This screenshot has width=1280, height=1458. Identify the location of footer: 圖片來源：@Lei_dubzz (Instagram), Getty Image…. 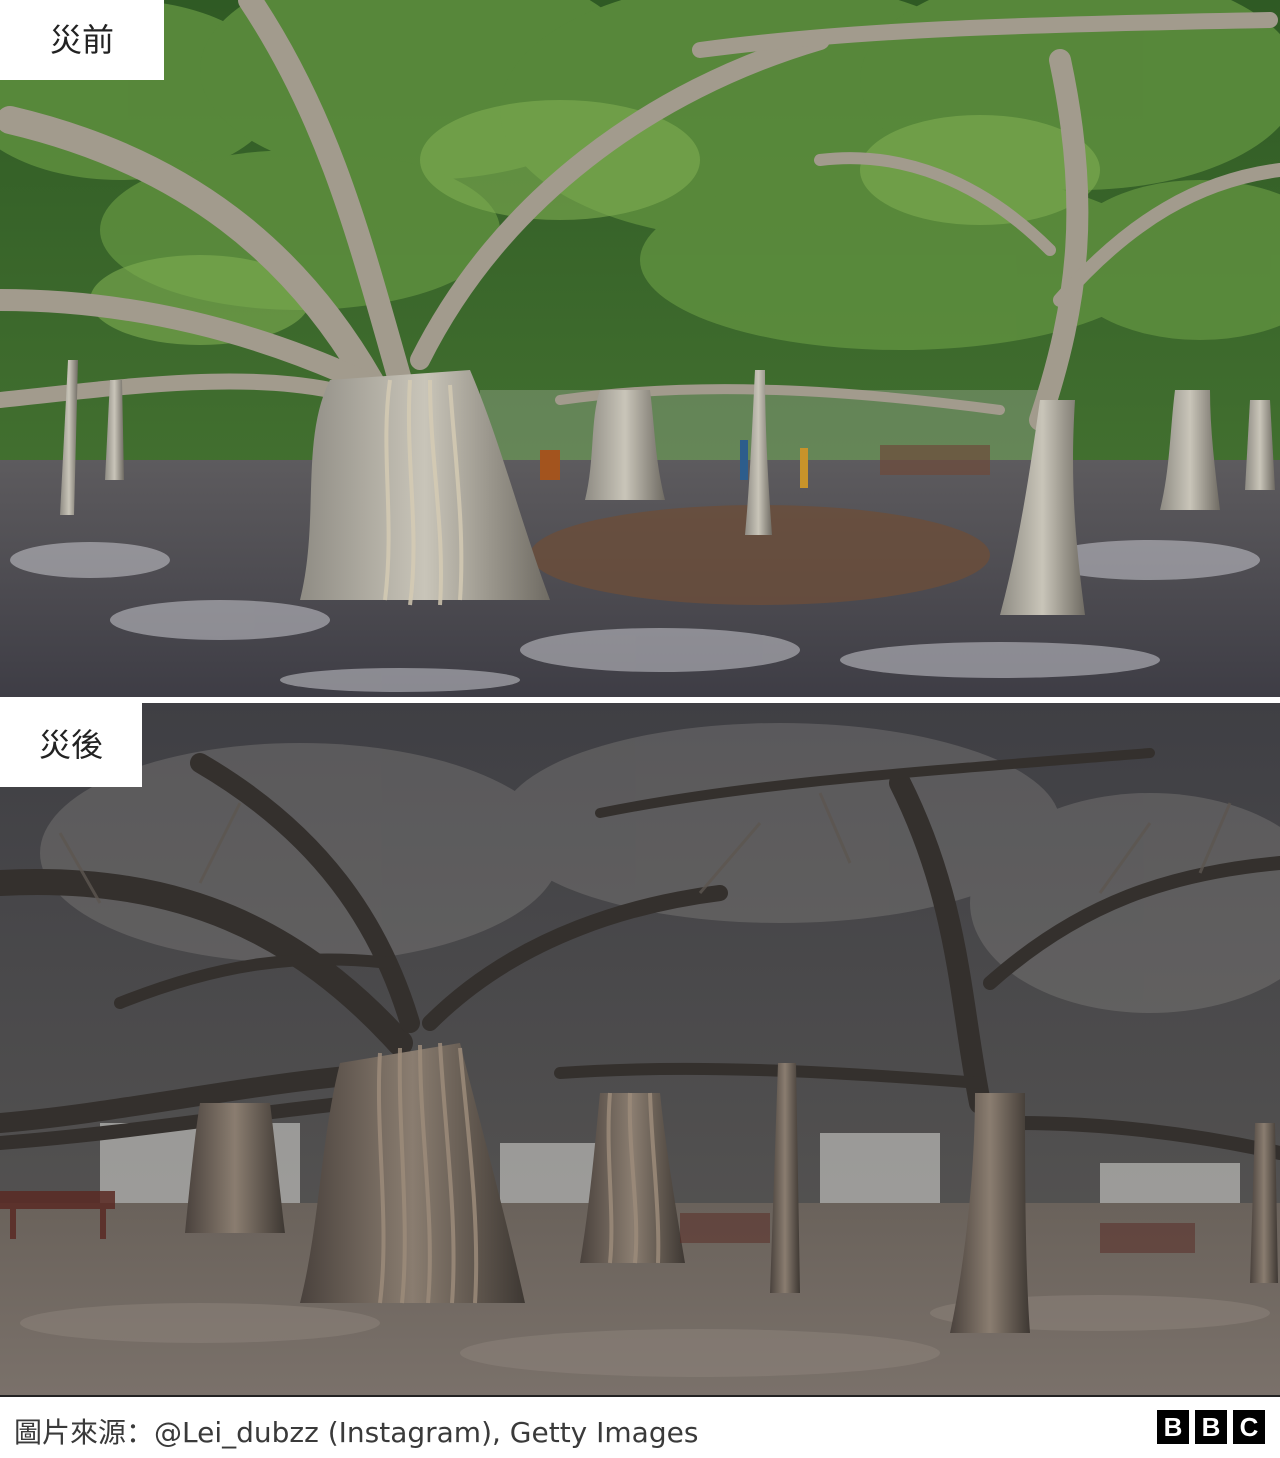
(640, 1426).